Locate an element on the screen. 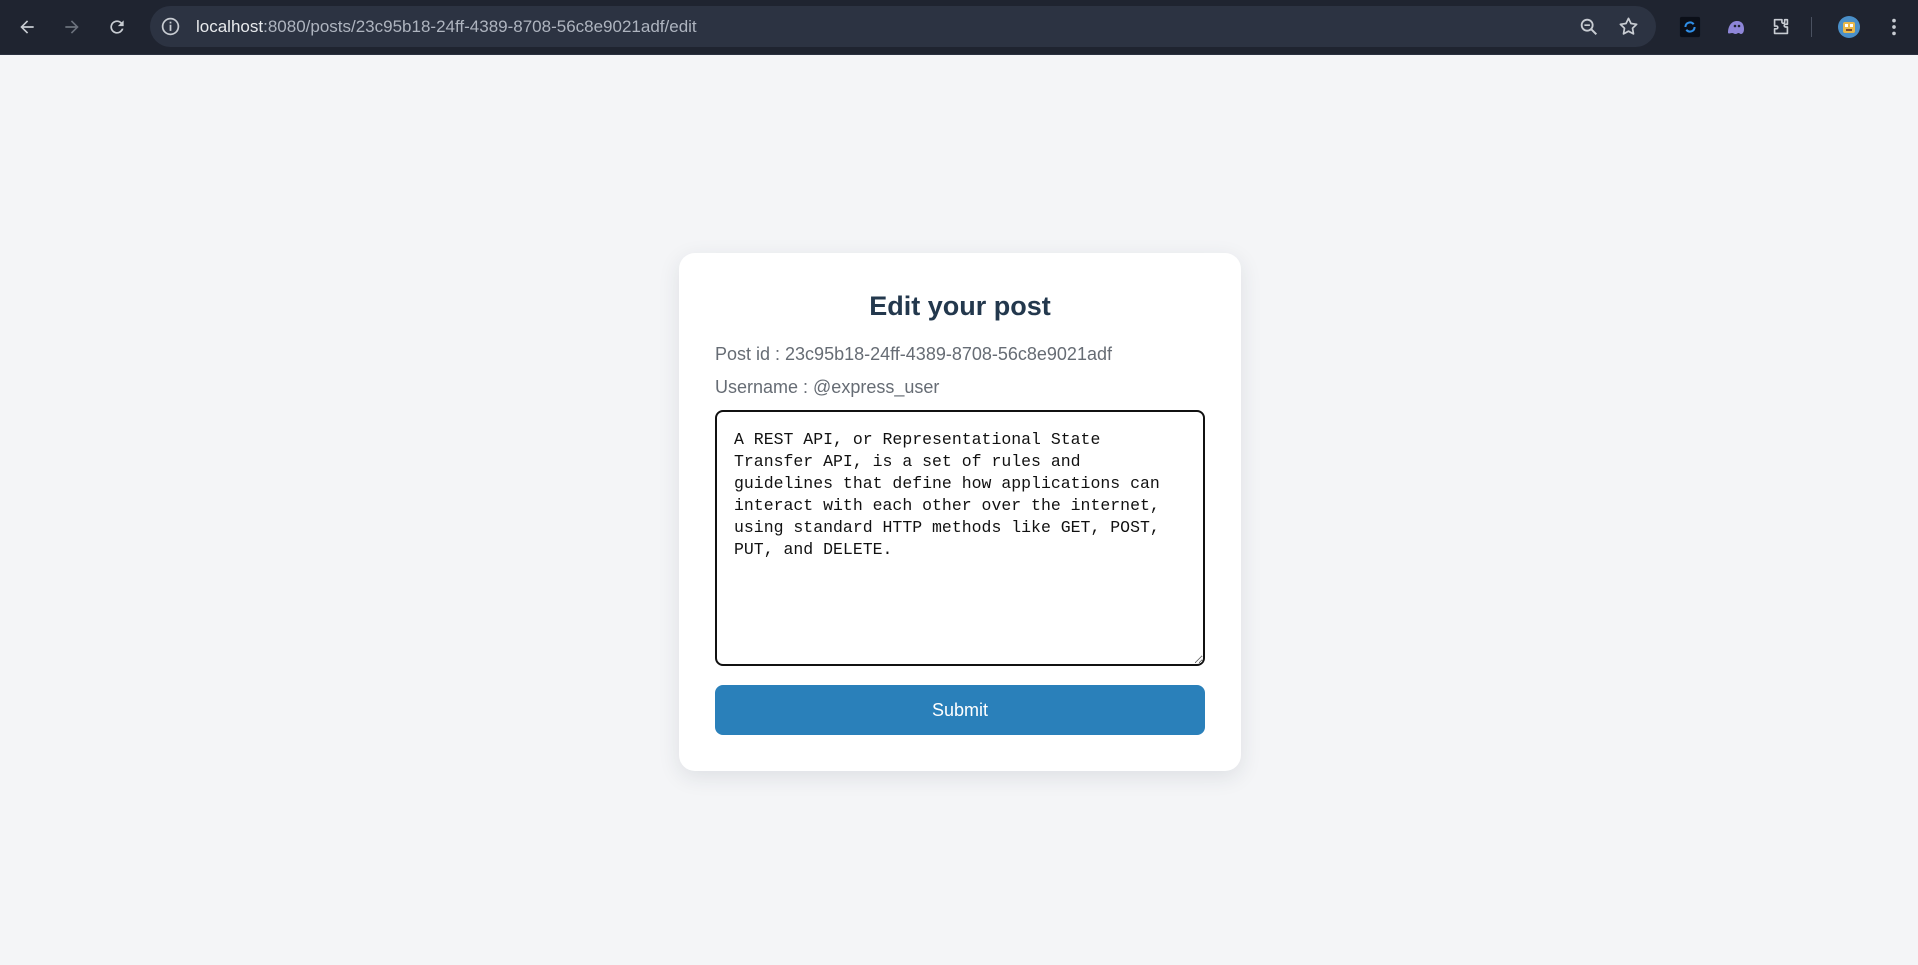  bookmark-star-icon is located at coordinates (1628, 26).